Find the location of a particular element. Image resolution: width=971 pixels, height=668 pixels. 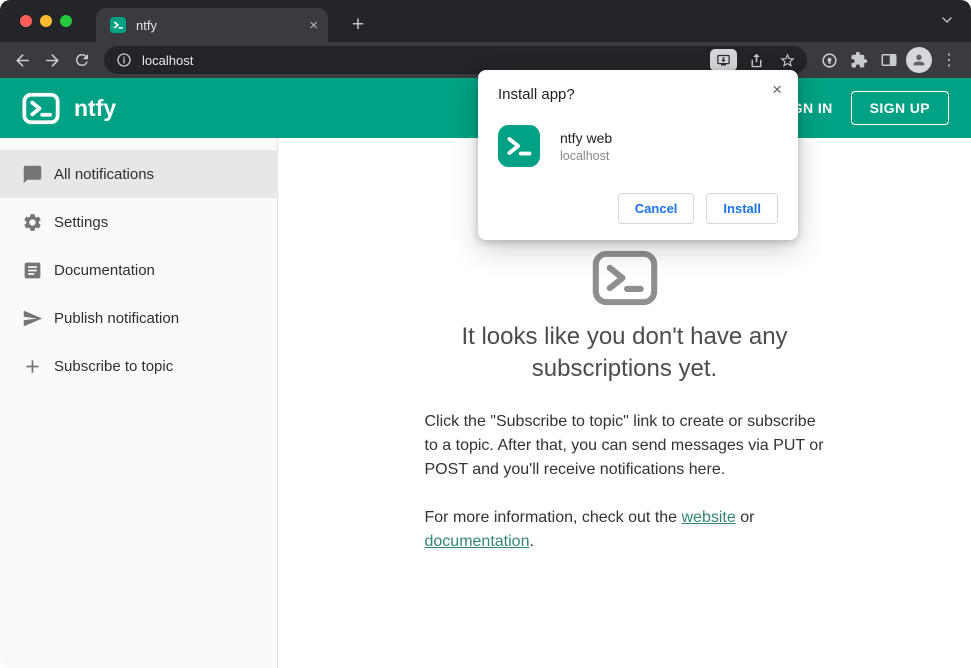

browser-tab: ntfy × is located at coordinates (212, 25).